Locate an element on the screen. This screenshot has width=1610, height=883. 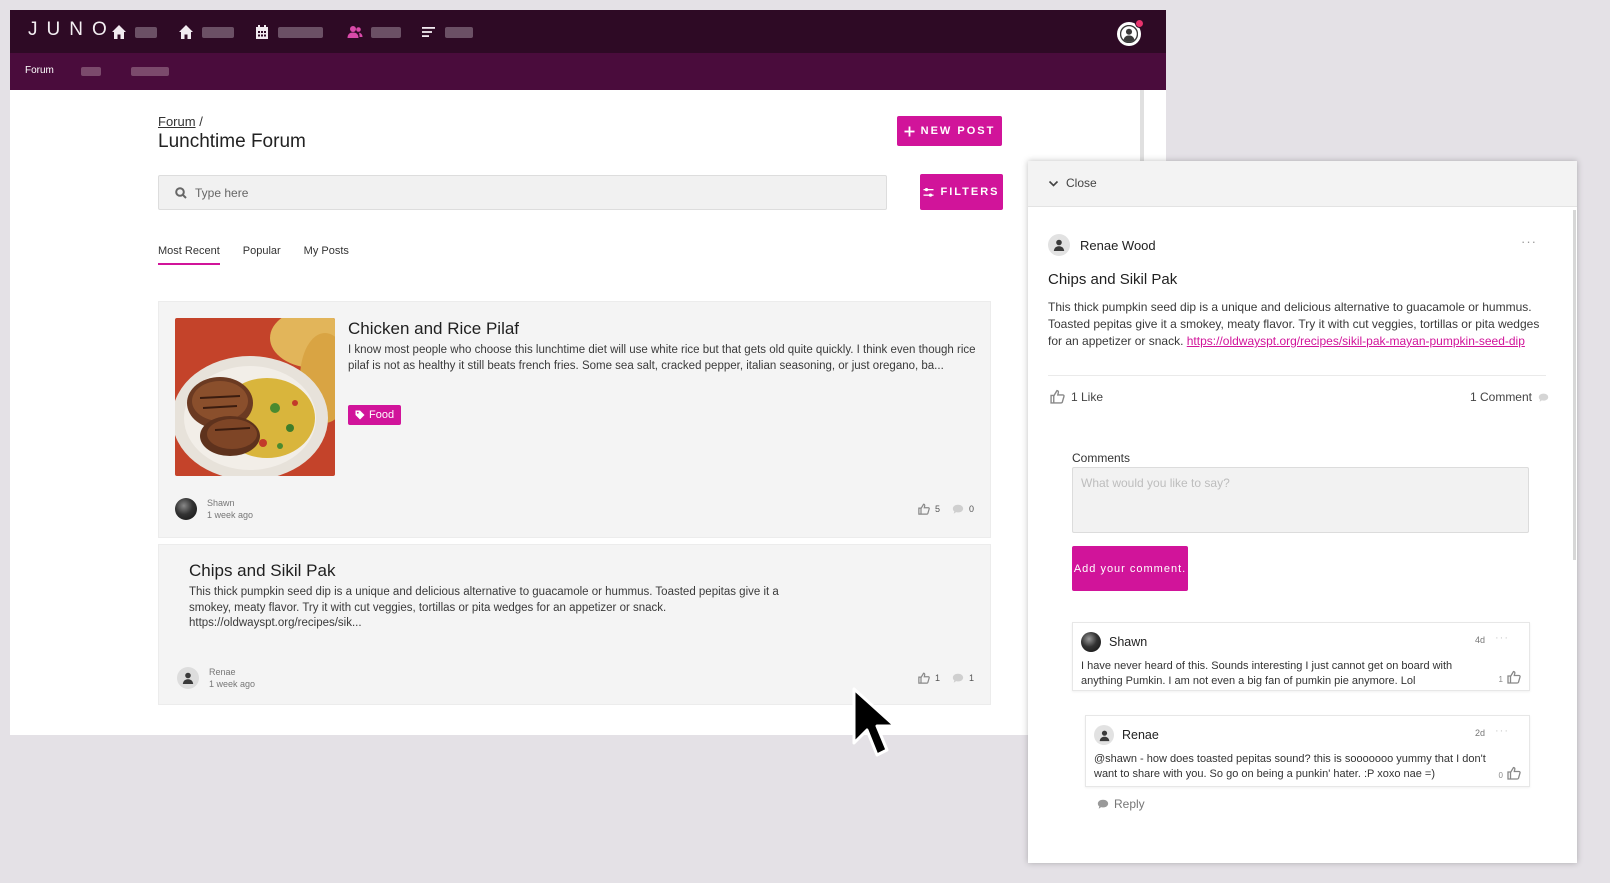
nav-item-people is located at coordinates (374, 32).